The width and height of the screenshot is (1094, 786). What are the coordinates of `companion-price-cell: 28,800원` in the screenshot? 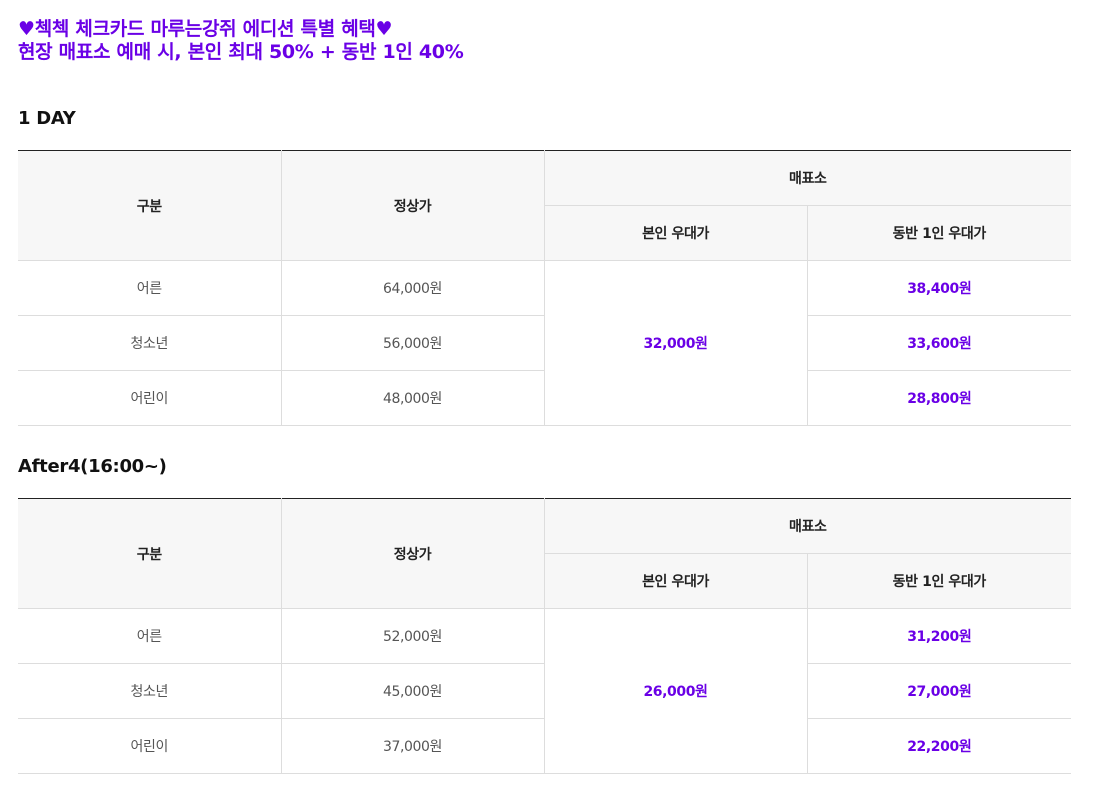 It's located at (939, 398).